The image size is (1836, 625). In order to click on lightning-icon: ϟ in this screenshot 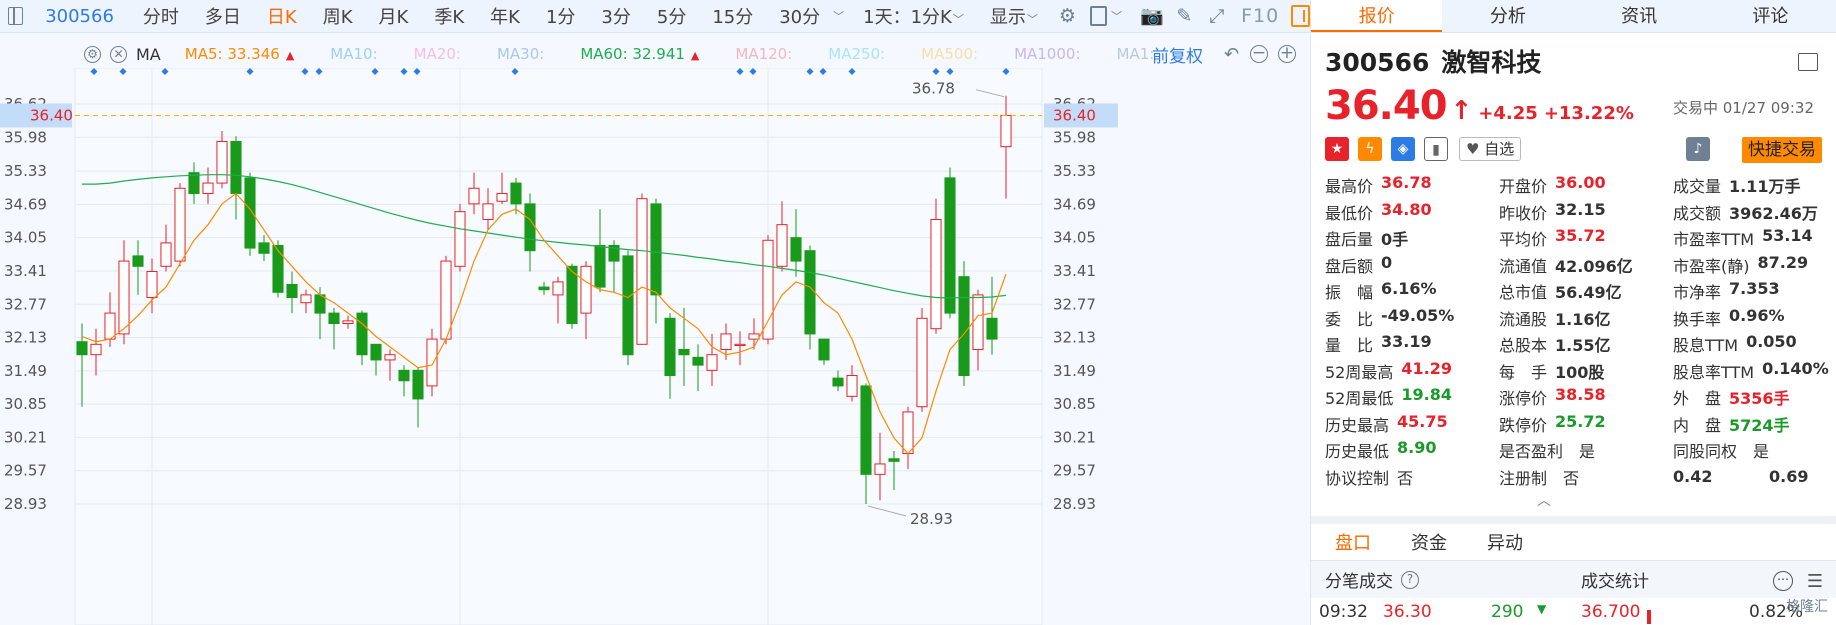, I will do `click(1370, 149)`.